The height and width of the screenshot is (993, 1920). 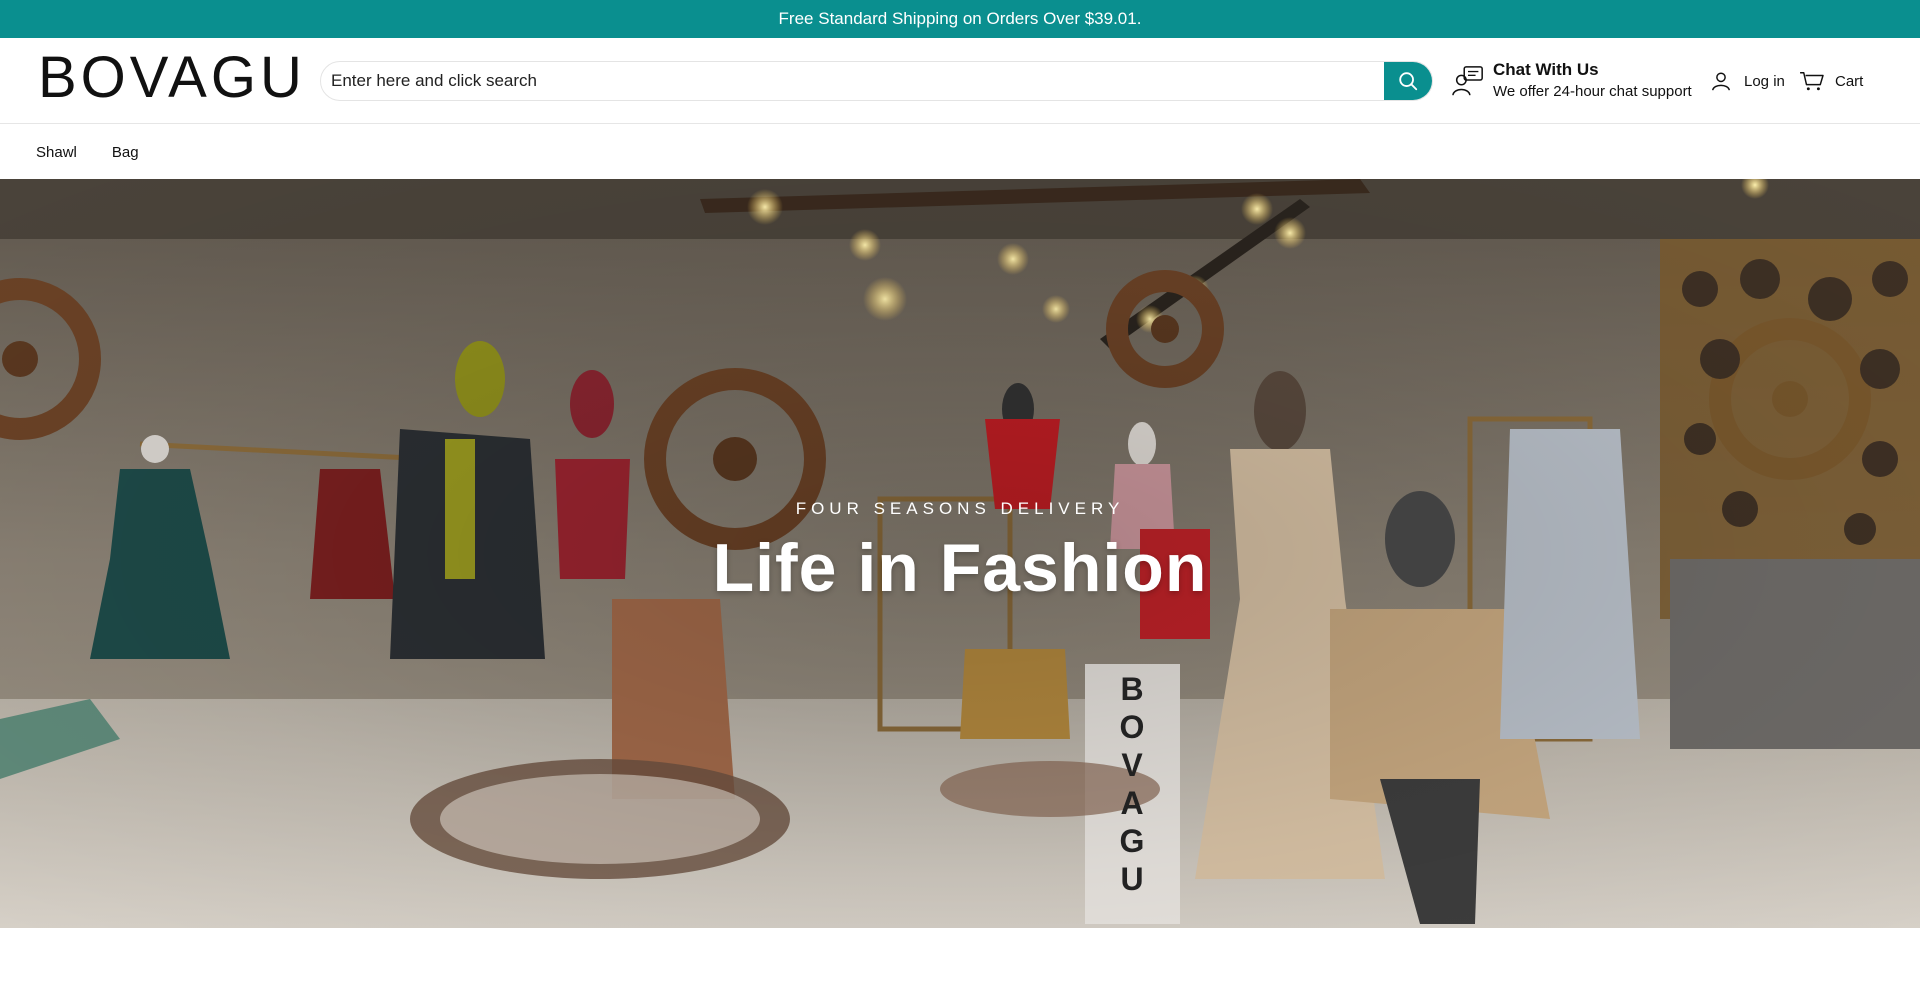 I want to click on search-bar, so click(x=876, y=81).